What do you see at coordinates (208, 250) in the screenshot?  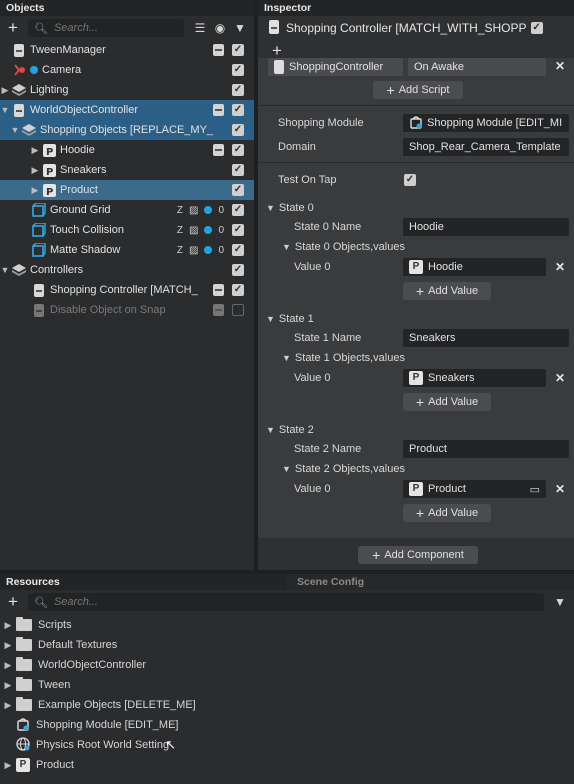 I see `layer-dot-icon` at bounding box center [208, 250].